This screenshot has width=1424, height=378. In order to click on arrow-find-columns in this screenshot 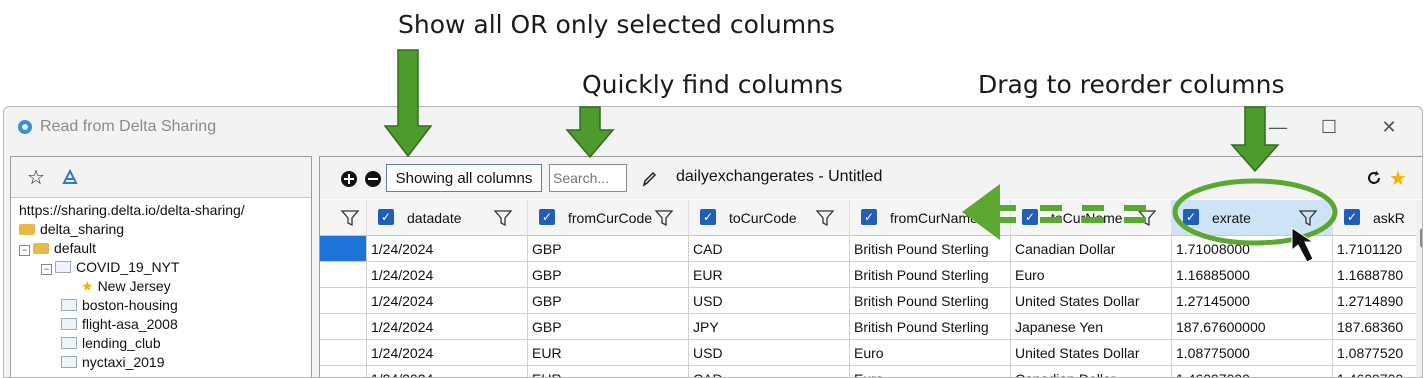, I will do `click(590, 132)`.